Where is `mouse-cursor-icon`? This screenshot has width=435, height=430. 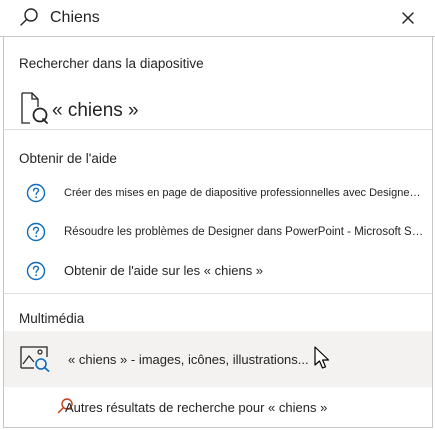
mouse-cursor-icon is located at coordinates (322, 357).